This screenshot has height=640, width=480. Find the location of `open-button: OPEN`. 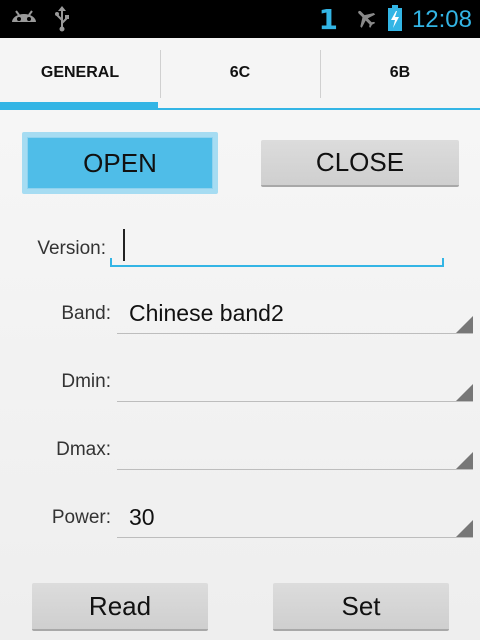

open-button: OPEN is located at coordinates (120, 163).